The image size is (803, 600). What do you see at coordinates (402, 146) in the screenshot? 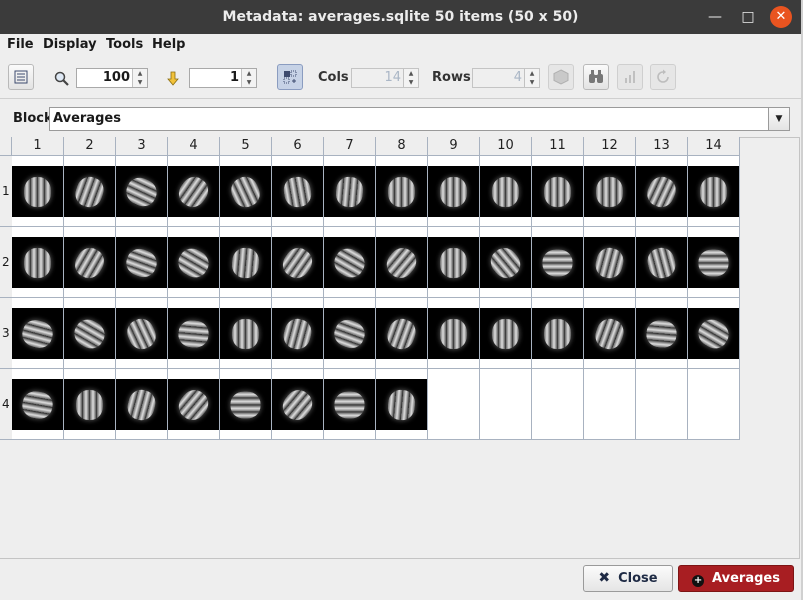
I see `column-header: 8` at bounding box center [402, 146].